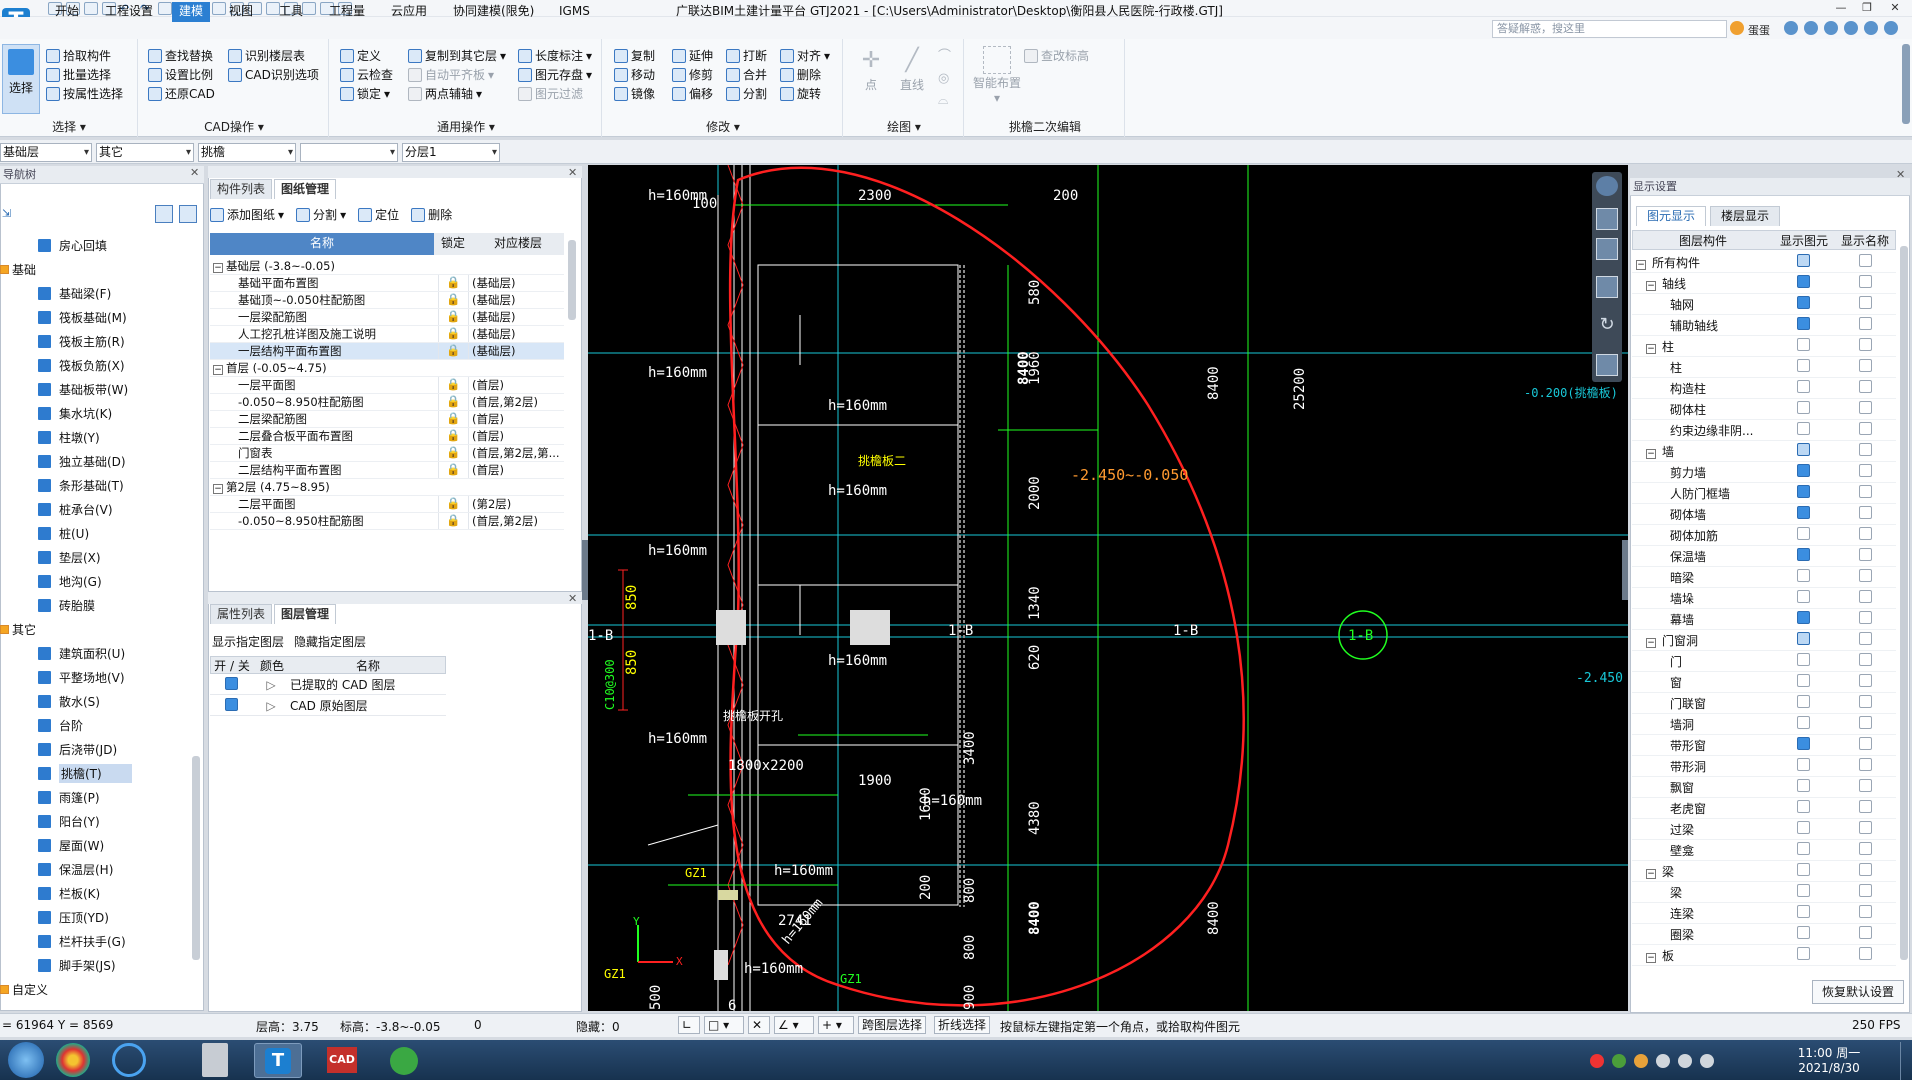 This screenshot has height=1080, width=1912. Describe the element at coordinates (165, 8) in the screenshot. I see `summary-icon` at that location.